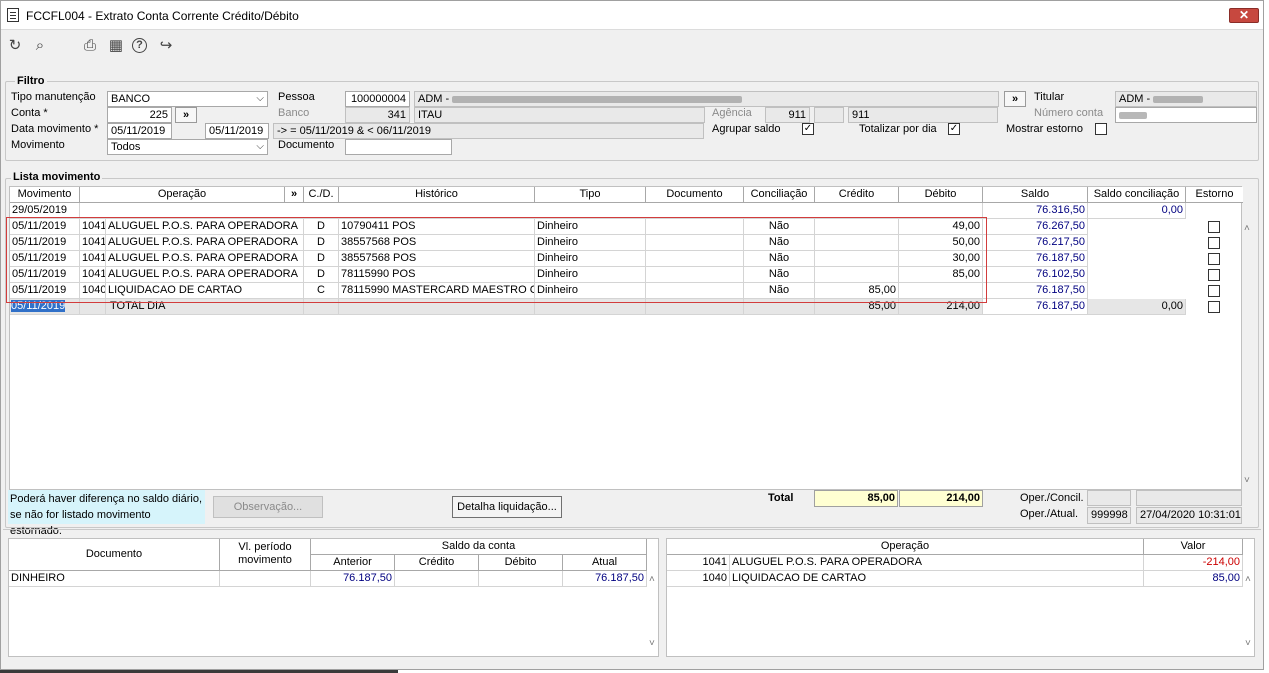 Image resolution: width=1269 pixels, height=673 pixels. What do you see at coordinates (590, 195) in the screenshot?
I see `col-tipo: Tipo` at bounding box center [590, 195].